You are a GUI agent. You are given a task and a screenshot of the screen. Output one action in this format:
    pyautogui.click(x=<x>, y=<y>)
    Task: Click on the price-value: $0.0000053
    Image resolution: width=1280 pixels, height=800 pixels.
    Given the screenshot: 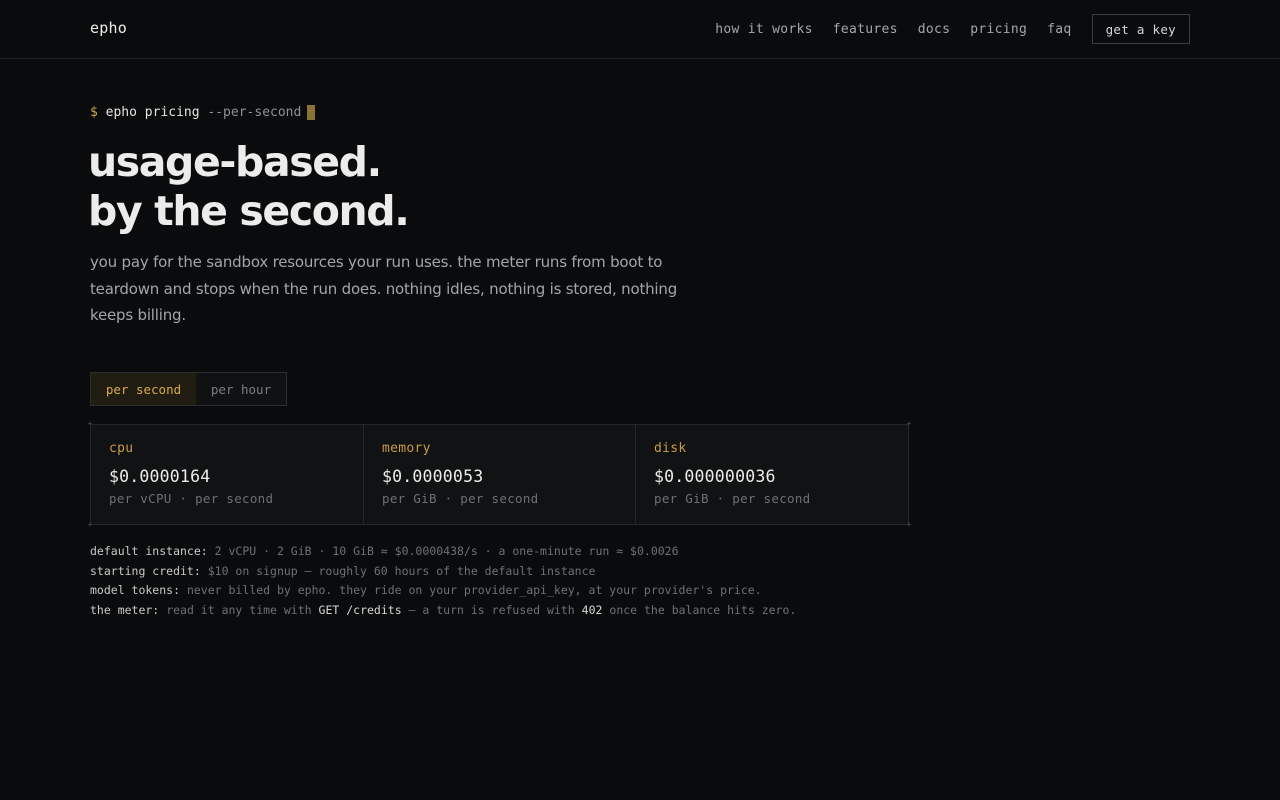 What is the action you would take?
    pyautogui.click(x=433, y=476)
    